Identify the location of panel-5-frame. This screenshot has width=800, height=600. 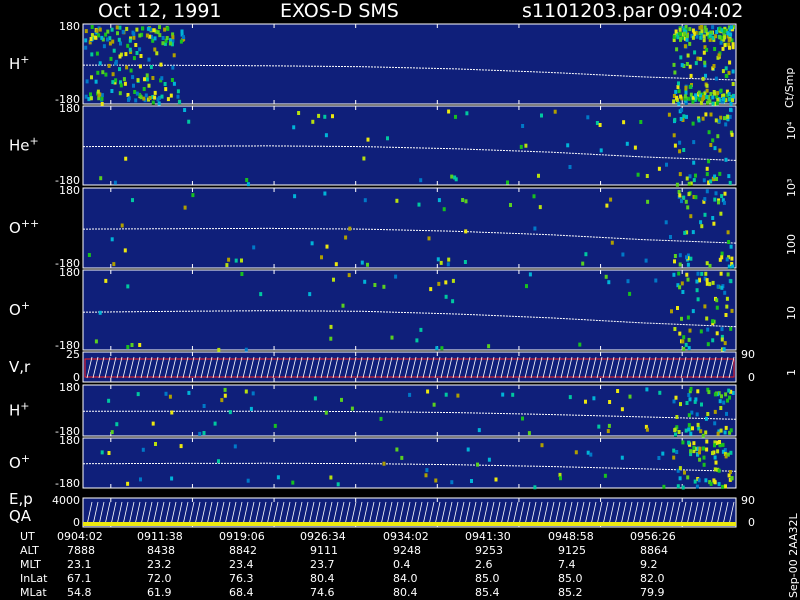
(409, 410).